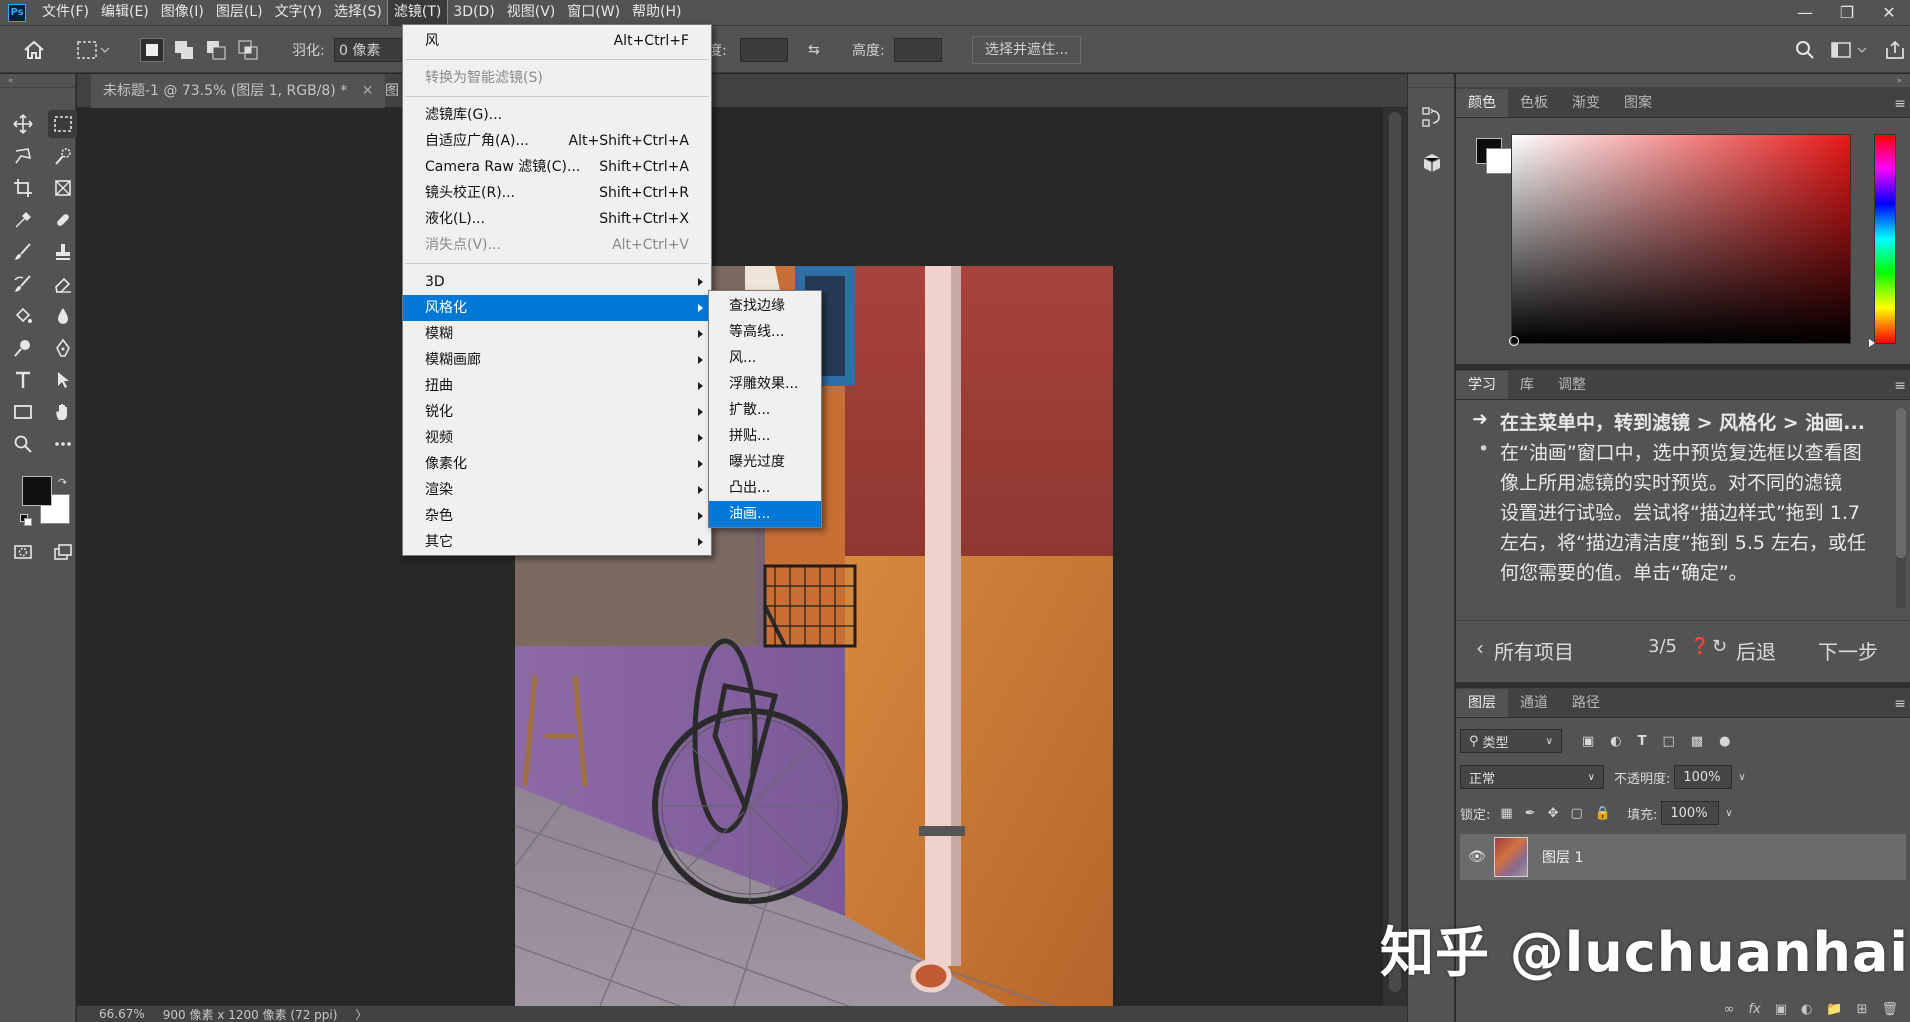 The width and height of the screenshot is (1910, 1022). Describe the element at coordinates (1562, 857) in the screenshot. I see `layer-name: 图层 1` at that location.